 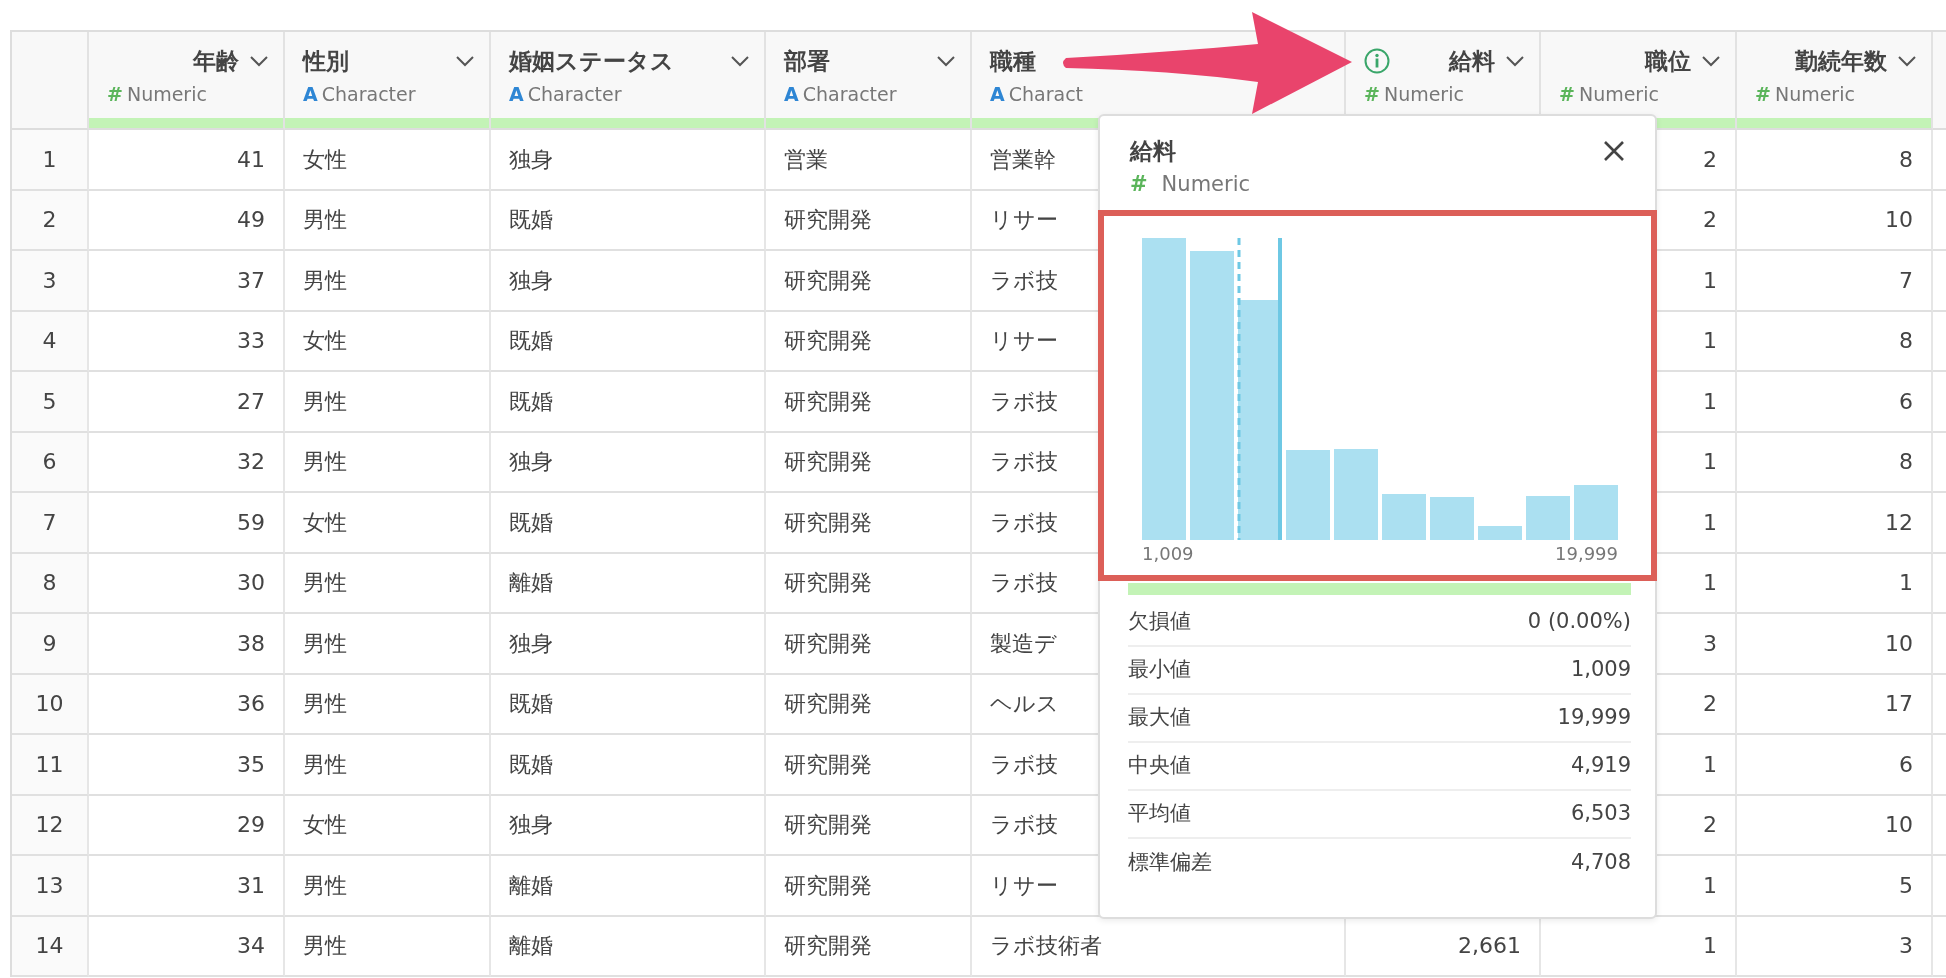 What do you see at coordinates (1159, 814) in the screenshot?
I see `stat-label: 平均値` at bounding box center [1159, 814].